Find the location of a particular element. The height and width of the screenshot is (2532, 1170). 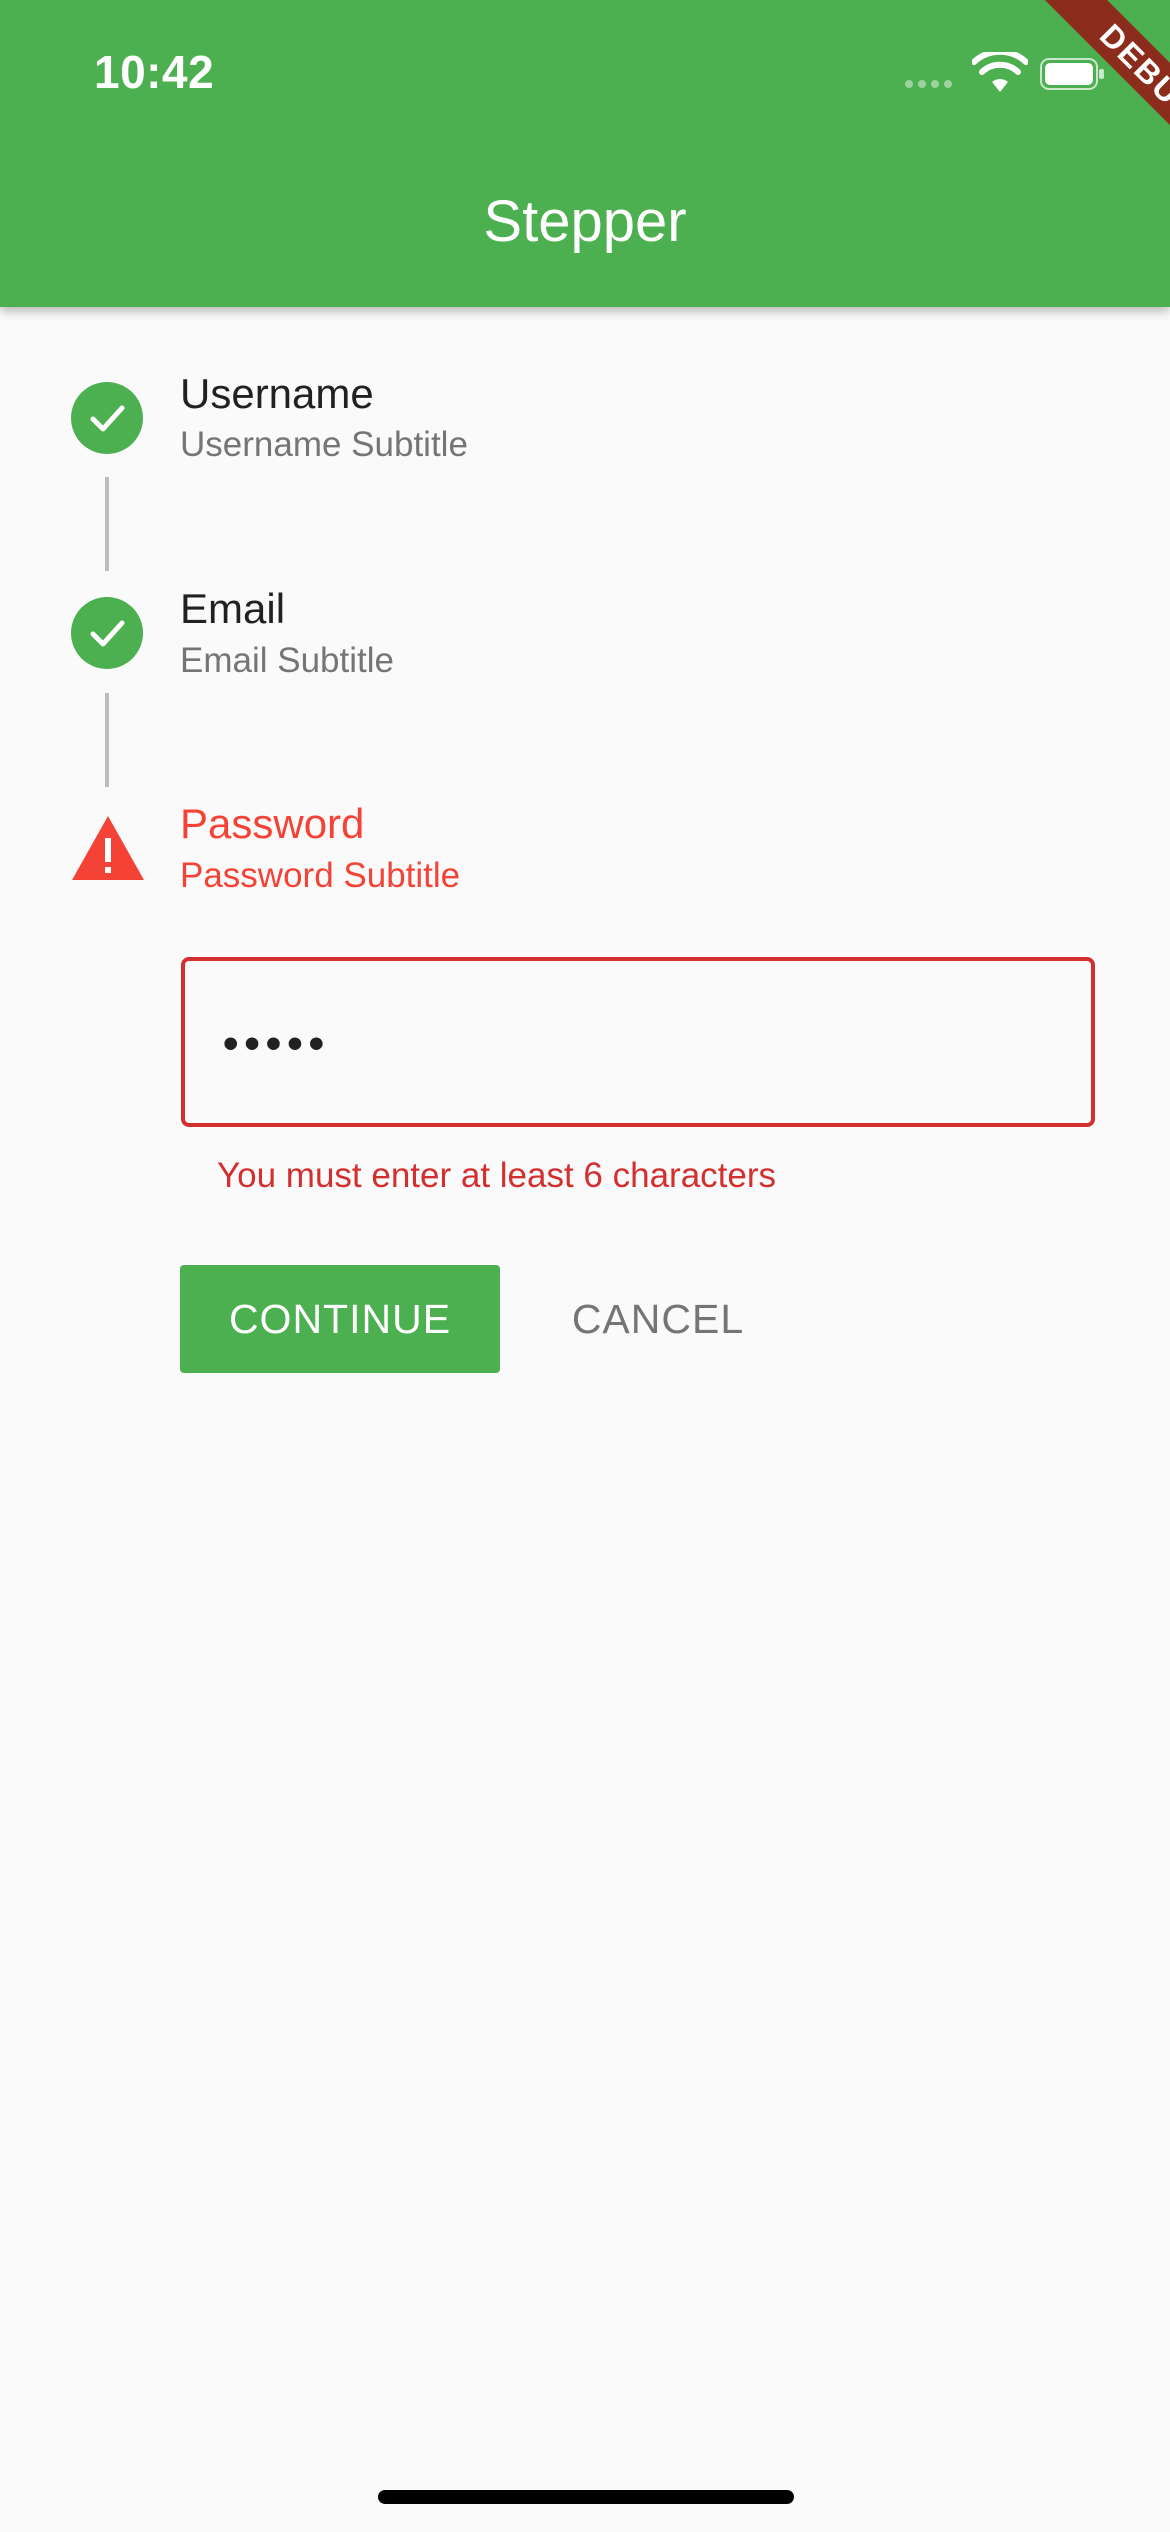

debug-banner-label: DEBUG is located at coordinates (1095, 100).